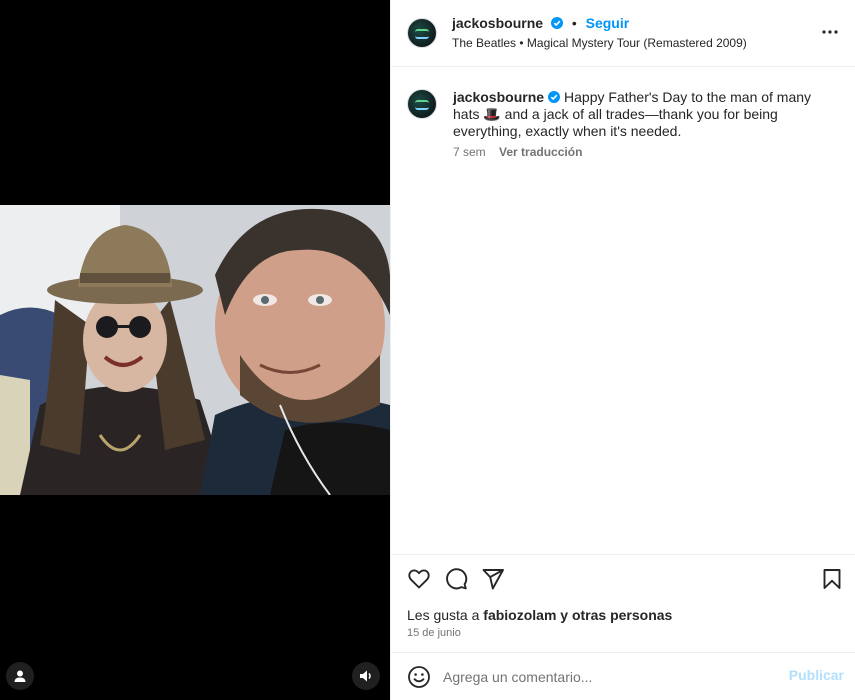 This screenshot has height=700, width=855. Describe the element at coordinates (816, 675) in the screenshot. I see `publish-button: Publicar` at that location.